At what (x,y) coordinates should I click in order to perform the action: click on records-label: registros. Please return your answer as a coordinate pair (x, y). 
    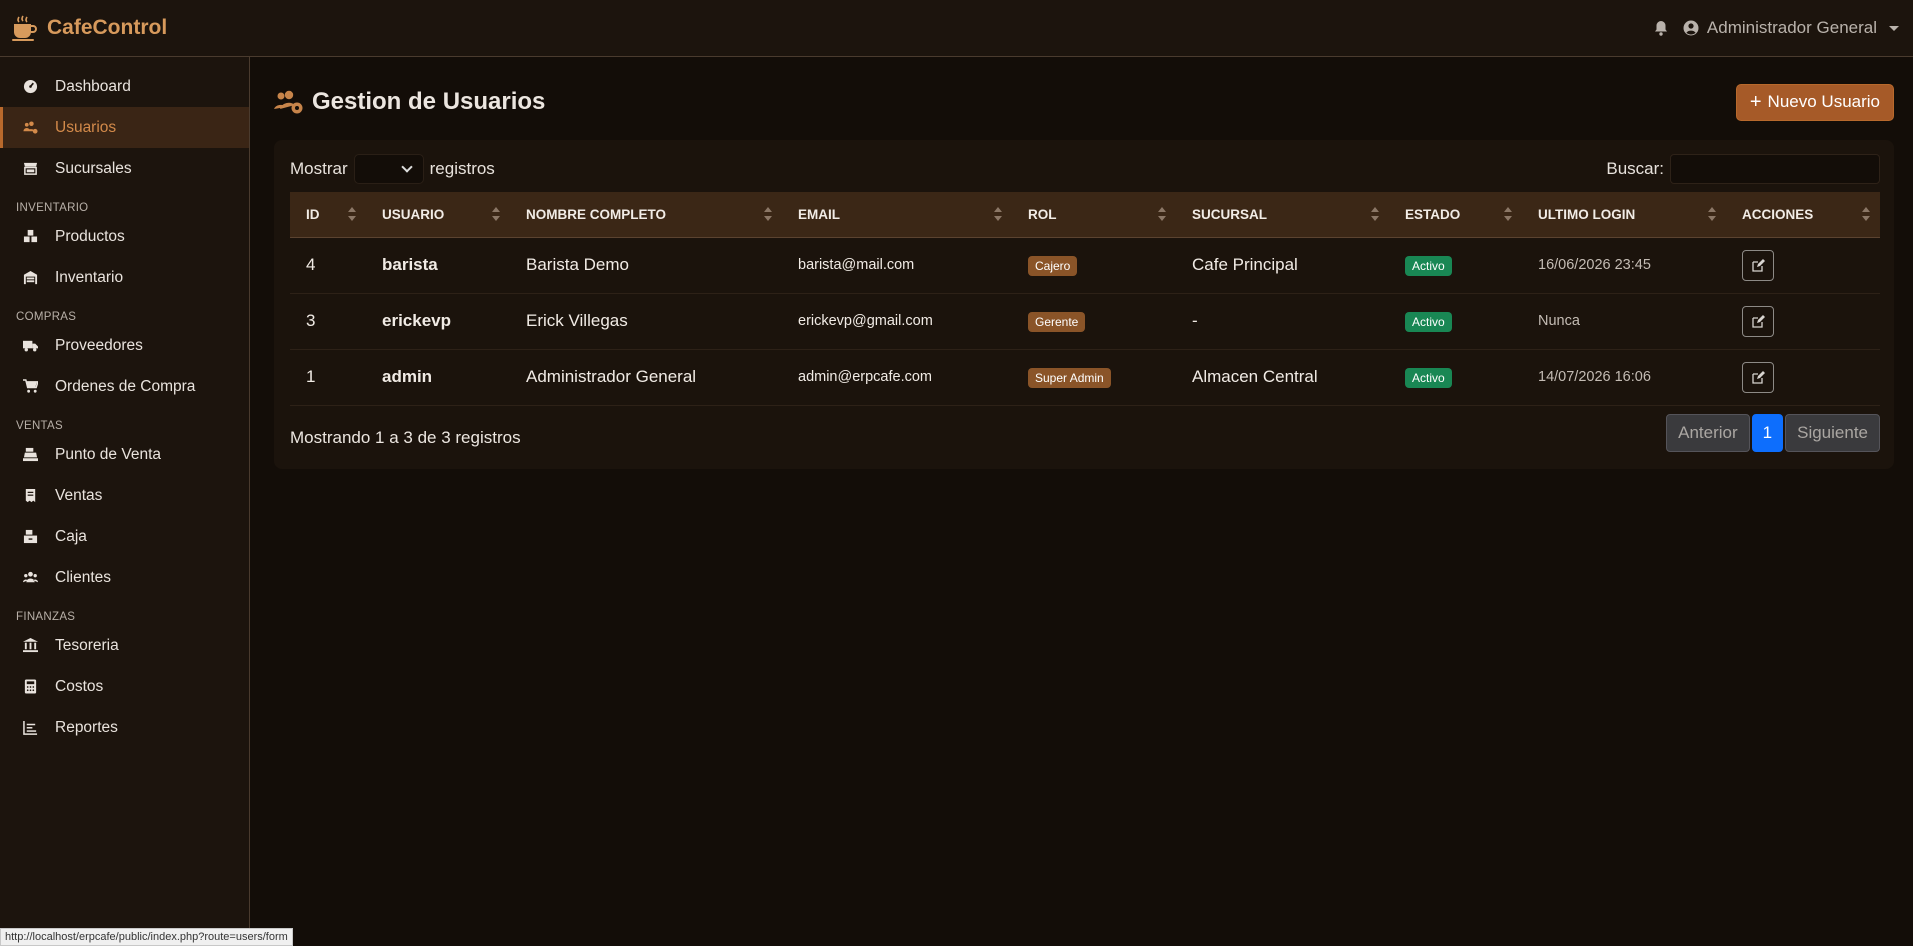
    Looking at the image, I should click on (462, 168).